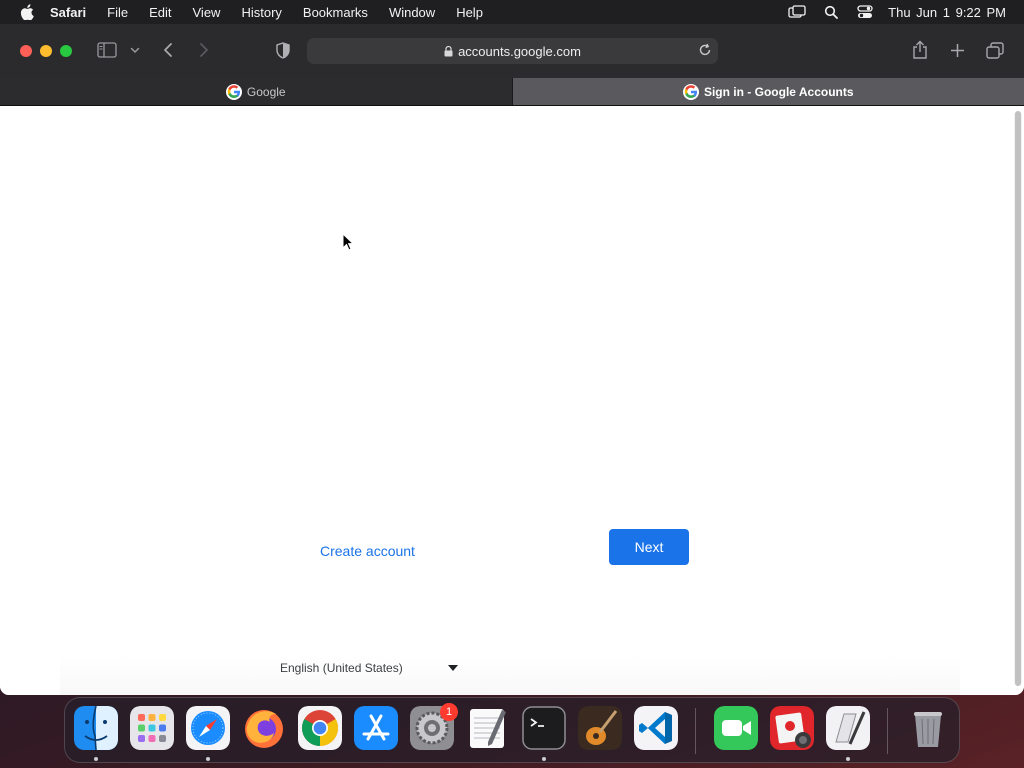 The height and width of the screenshot is (768, 1024). What do you see at coordinates (449, 712) in the screenshot?
I see `system-settings-badge: 1` at bounding box center [449, 712].